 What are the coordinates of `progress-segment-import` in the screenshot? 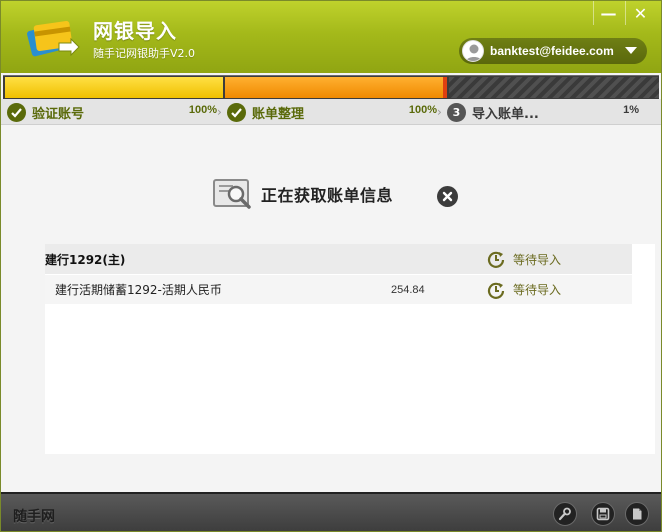 It's located at (445, 87).